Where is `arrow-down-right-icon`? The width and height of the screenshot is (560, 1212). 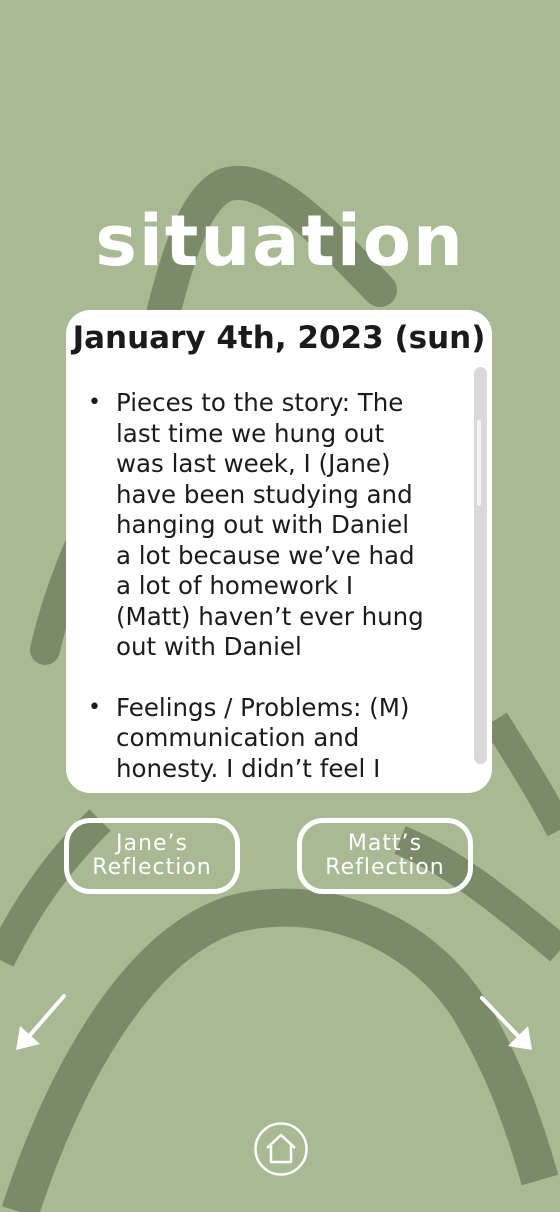
arrow-down-right-icon is located at coordinates (506, 1024).